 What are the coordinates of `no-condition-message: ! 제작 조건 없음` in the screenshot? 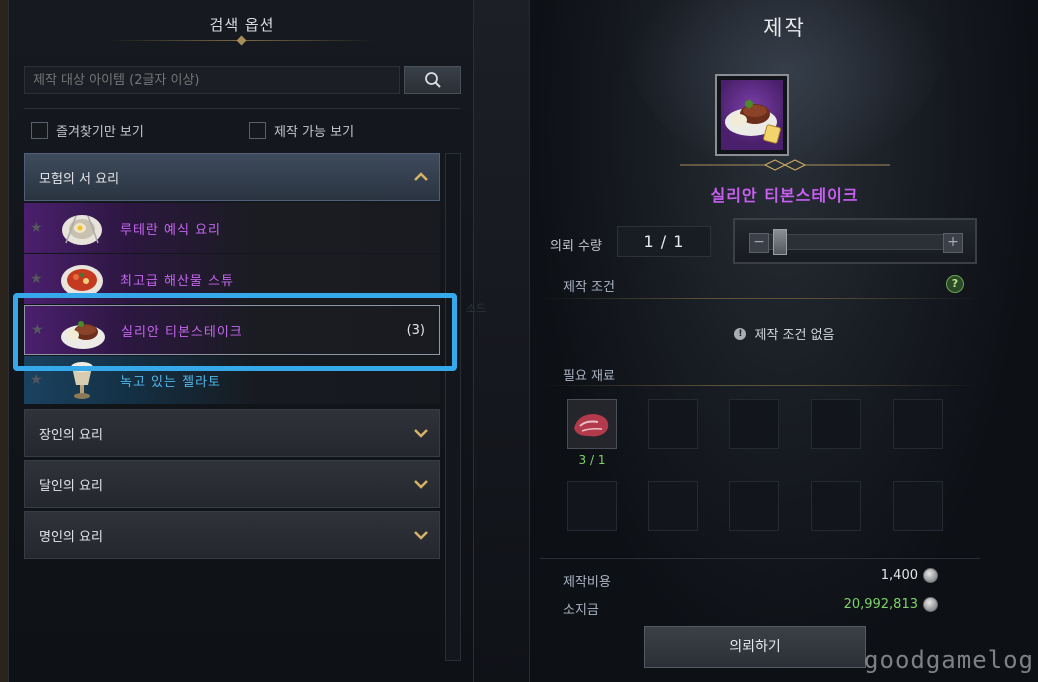 It's located at (784, 333).